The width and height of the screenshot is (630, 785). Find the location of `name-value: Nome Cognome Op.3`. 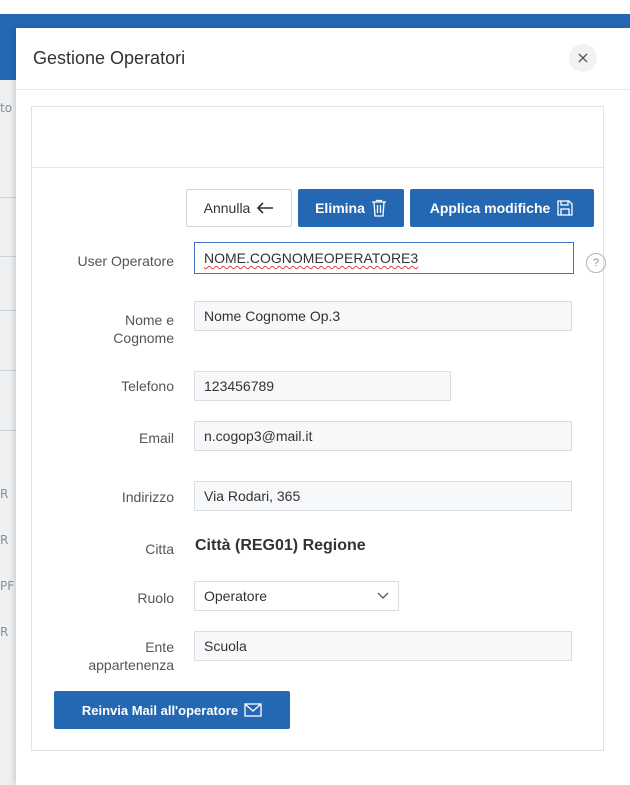

name-value: Nome Cognome Op.3 is located at coordinates (272, 316).